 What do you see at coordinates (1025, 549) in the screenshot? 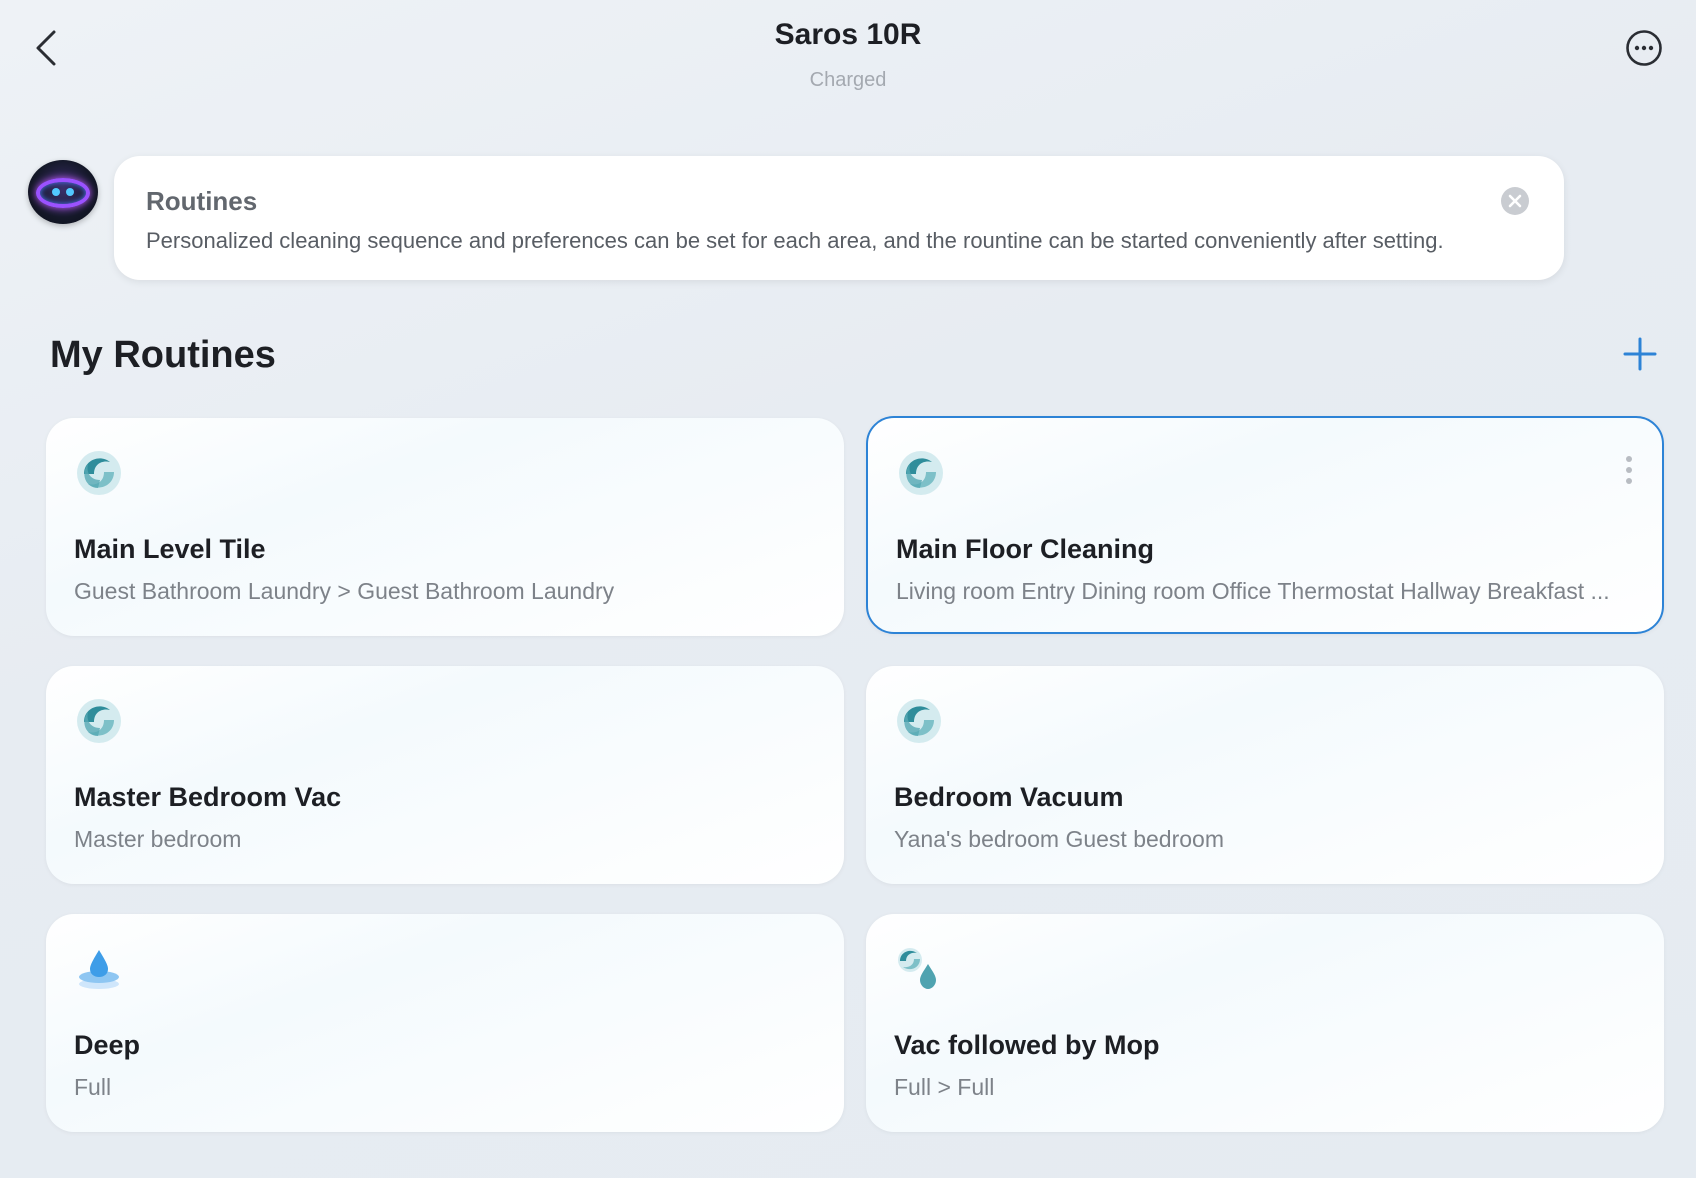
I see `routine-name: Main Floor Cleaning` at bounding box center [1025, 549].